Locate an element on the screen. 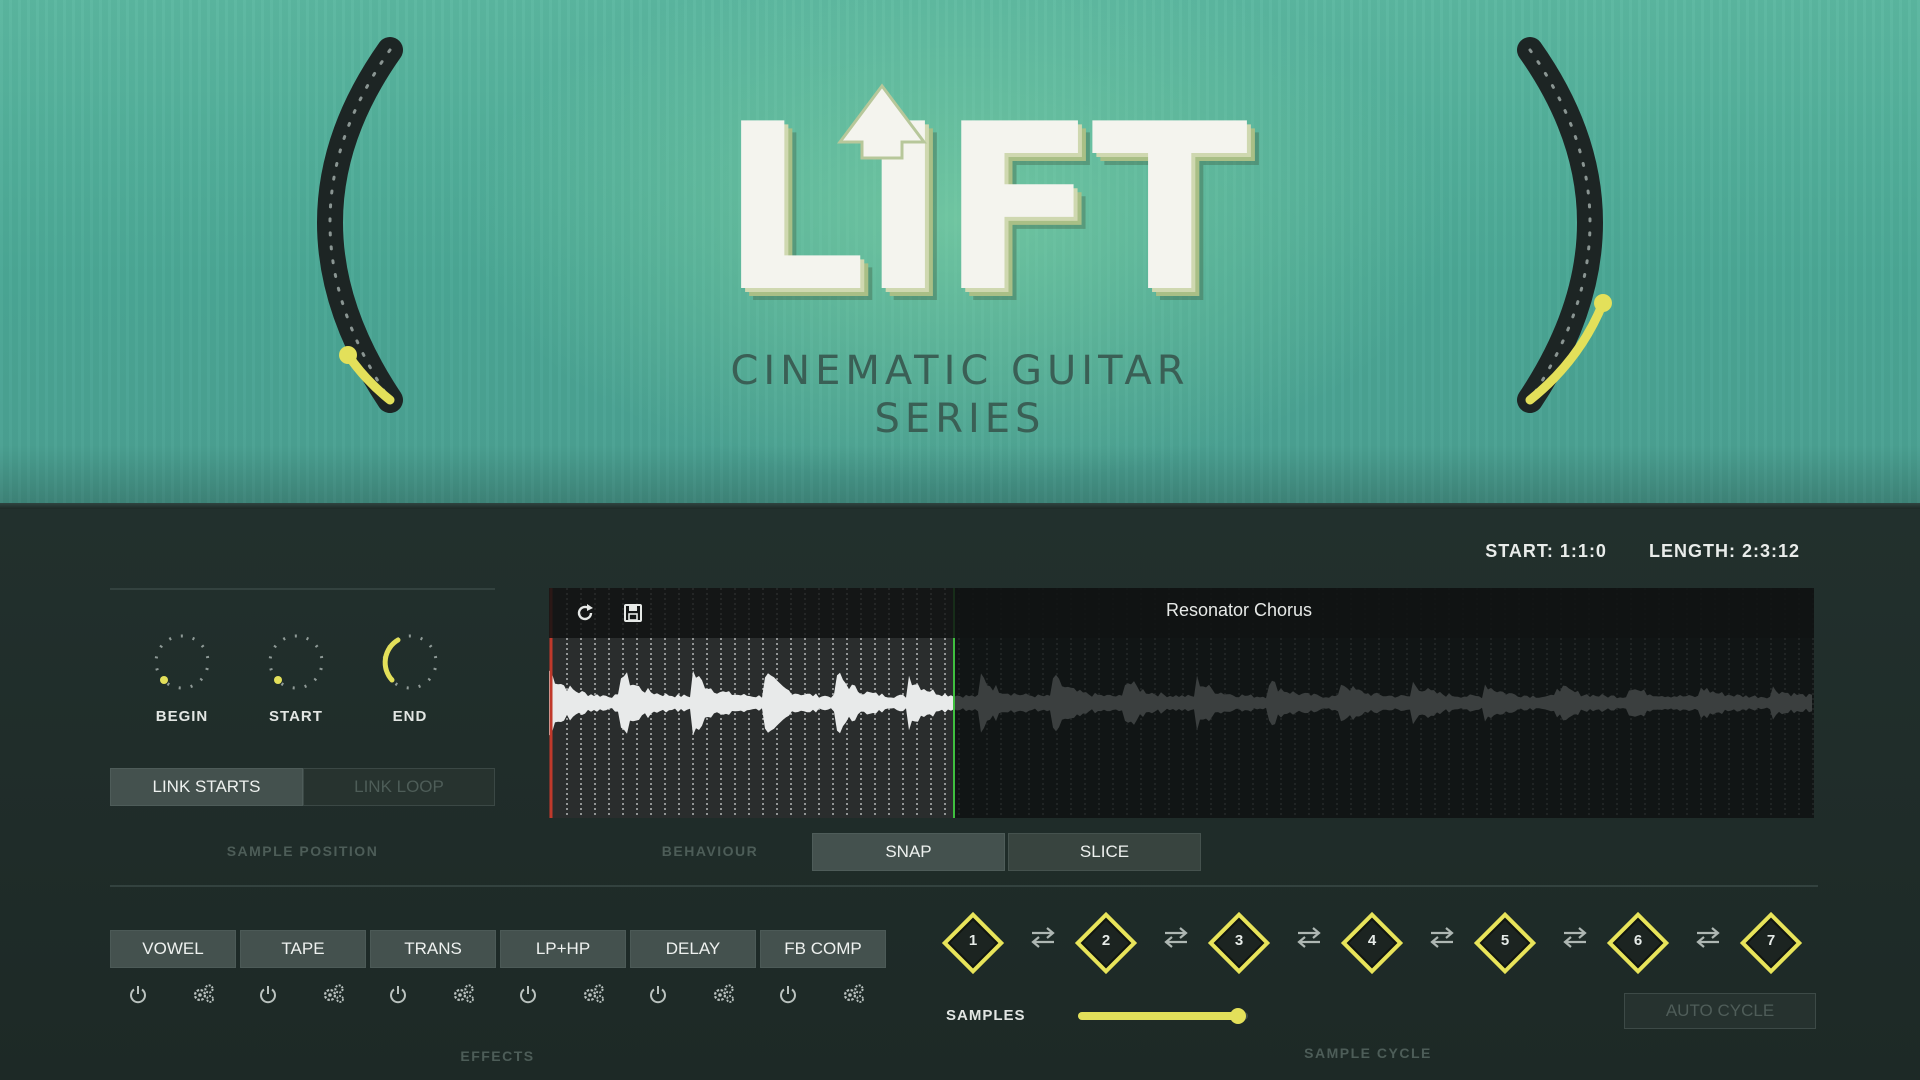 The image size is (1920, 1080). save-icon is located at coordinates (633, 613).